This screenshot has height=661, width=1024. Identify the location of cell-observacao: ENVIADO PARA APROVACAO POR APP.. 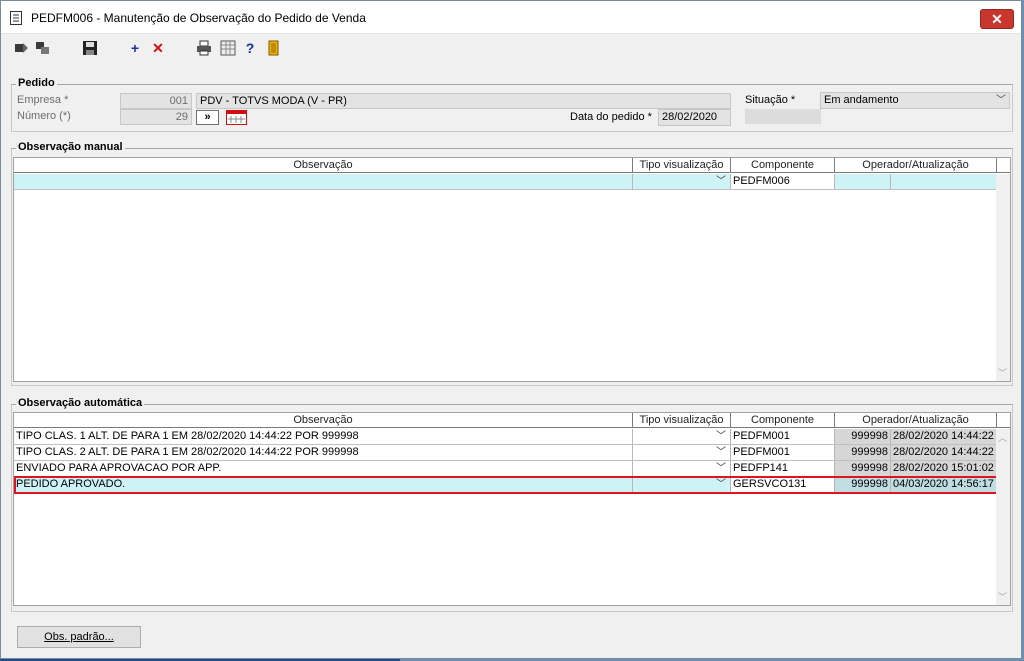
(323, 469).